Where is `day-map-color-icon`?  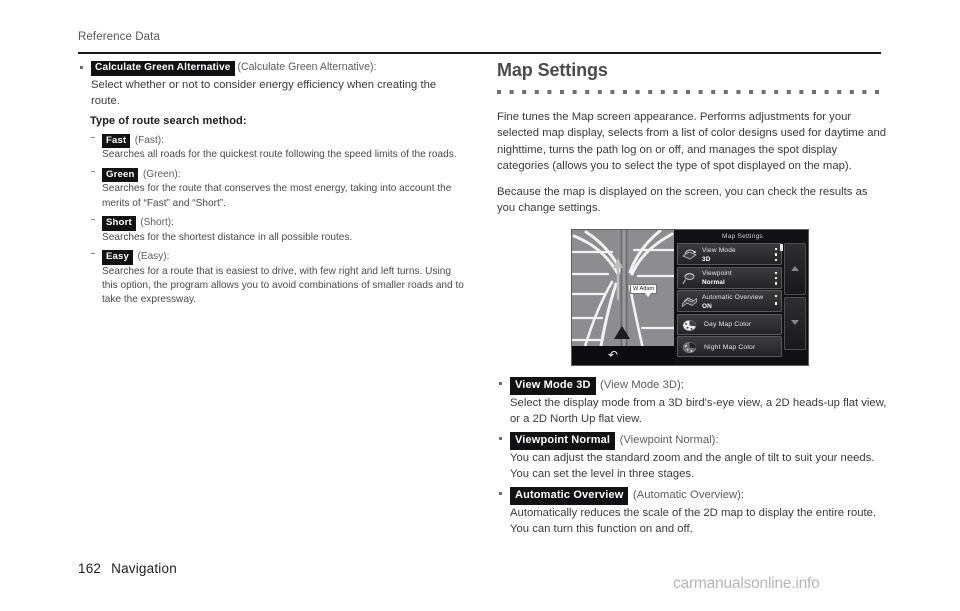
day-map-color-icon is located at coordinates (689, 325).